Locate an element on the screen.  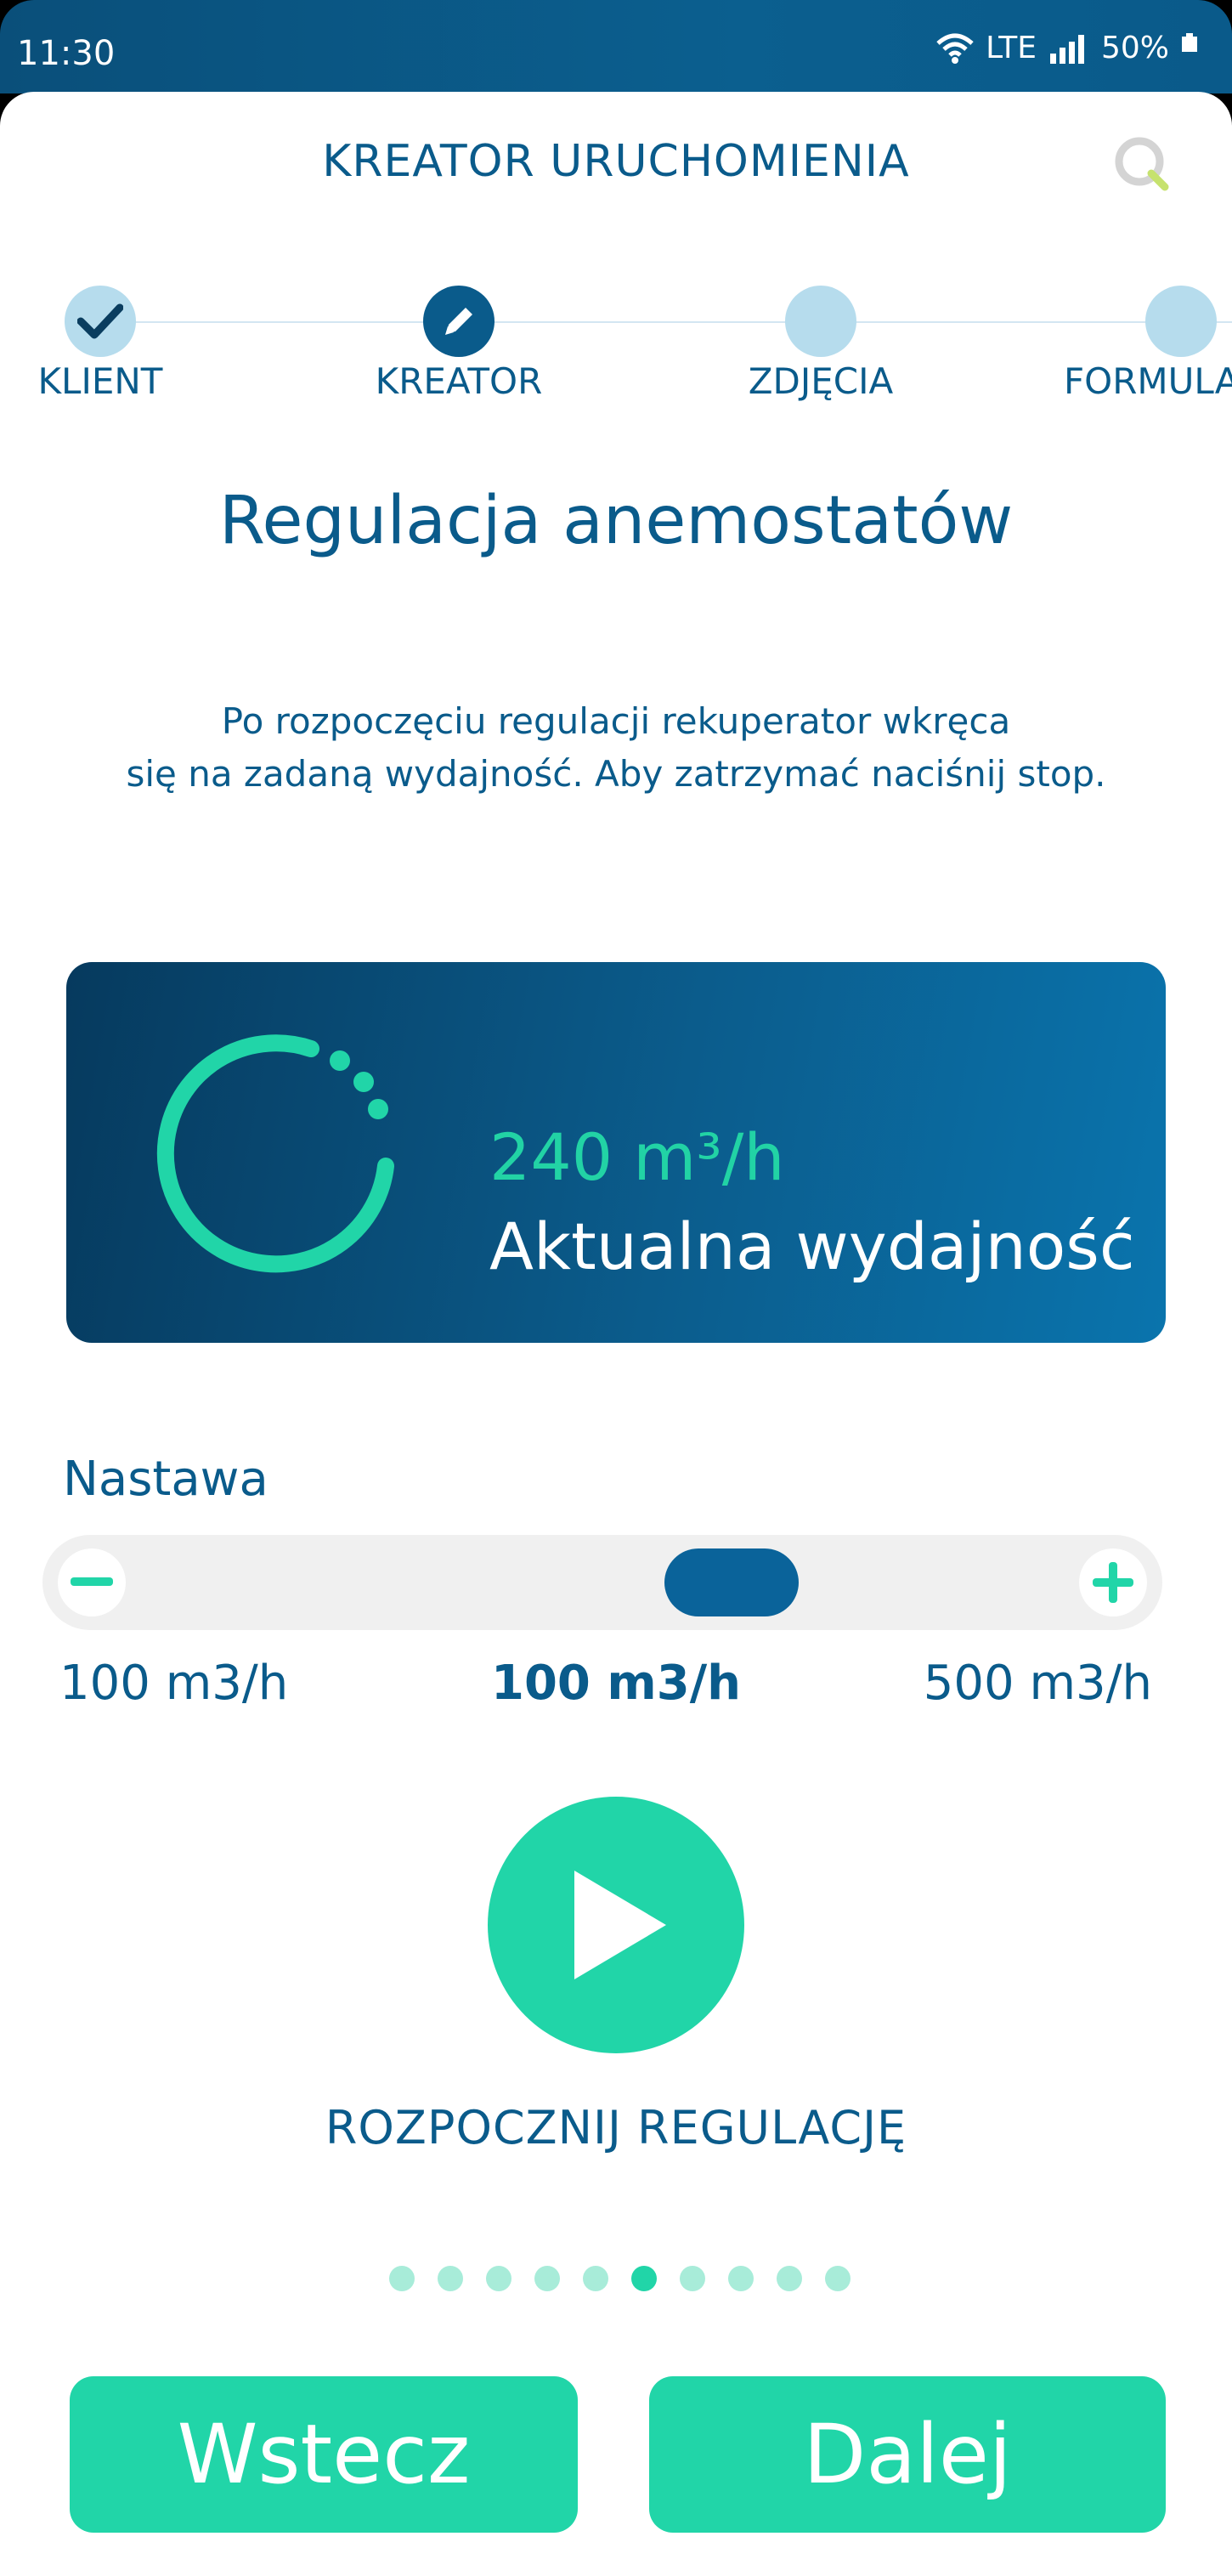
status-bar: 11:30 LTE 50% is located at coordinates (616, 46).